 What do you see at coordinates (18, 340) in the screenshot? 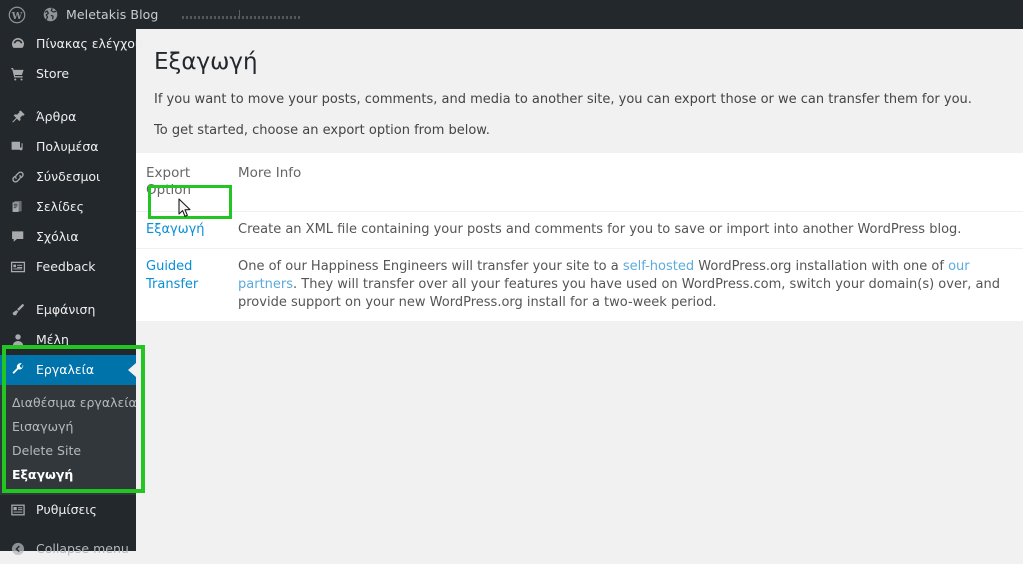
I see `user-icon` at bounding box center [18, 340].